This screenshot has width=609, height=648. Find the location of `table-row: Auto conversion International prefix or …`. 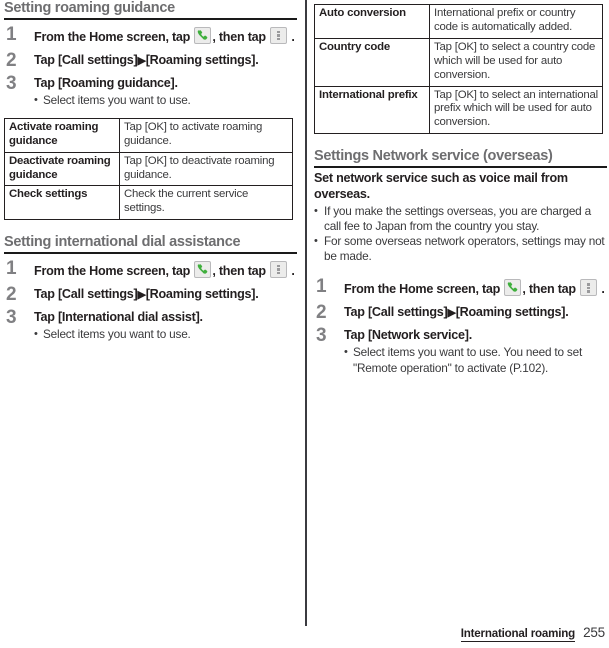

table-row: Auto conversion International prefix or … is located at coordinates (458, 21).